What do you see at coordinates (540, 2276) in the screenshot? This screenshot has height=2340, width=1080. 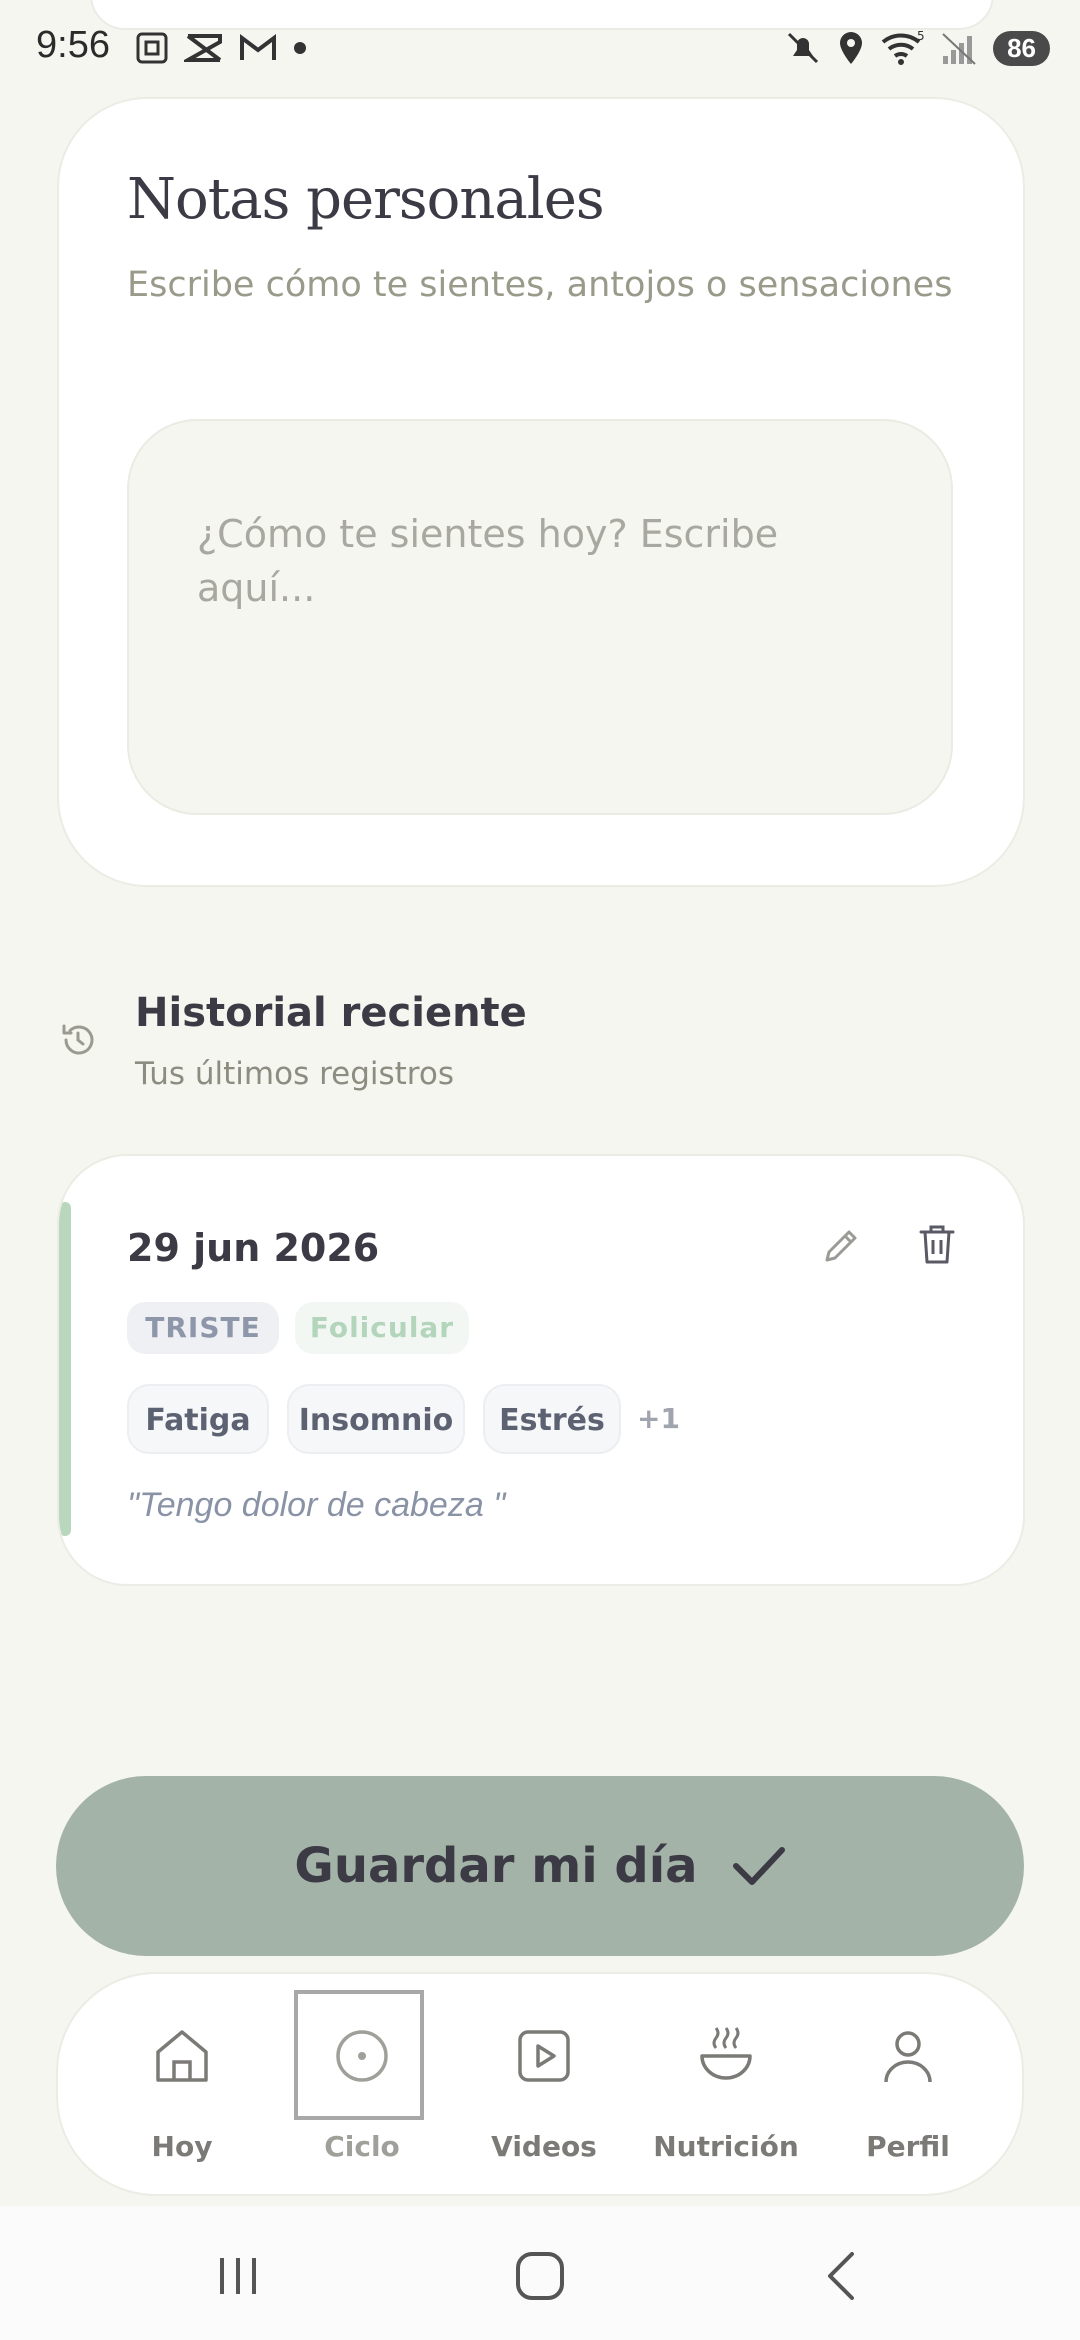 I see `home-button-icon` at bounding box center [540, 2276].